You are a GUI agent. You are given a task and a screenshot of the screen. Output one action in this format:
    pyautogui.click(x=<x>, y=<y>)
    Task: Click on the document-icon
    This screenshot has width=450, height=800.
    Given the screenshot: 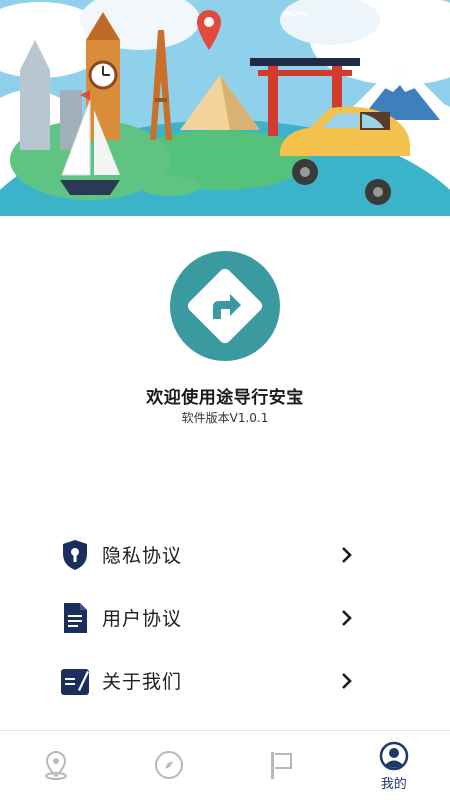 What is the action you would take?
    pyautogui.click(x=75, y=618)
    